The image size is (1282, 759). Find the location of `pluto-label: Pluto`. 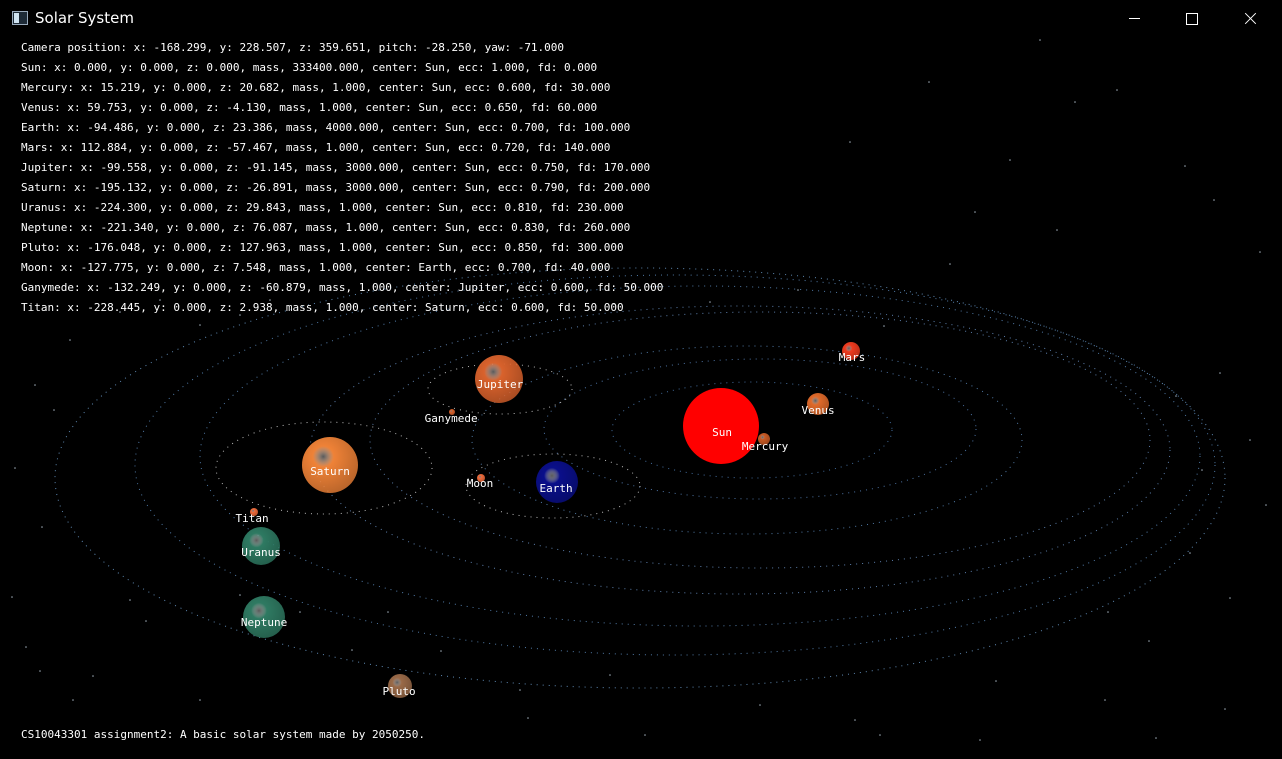

pluto-label: Pluto is located at coordinates (399, 691).